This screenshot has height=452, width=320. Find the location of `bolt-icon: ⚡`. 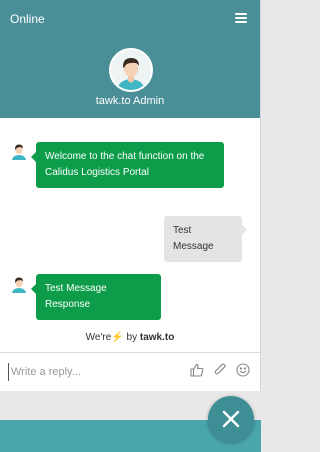

bolt-icon: ⚡ is located at coordinates (117, 337).